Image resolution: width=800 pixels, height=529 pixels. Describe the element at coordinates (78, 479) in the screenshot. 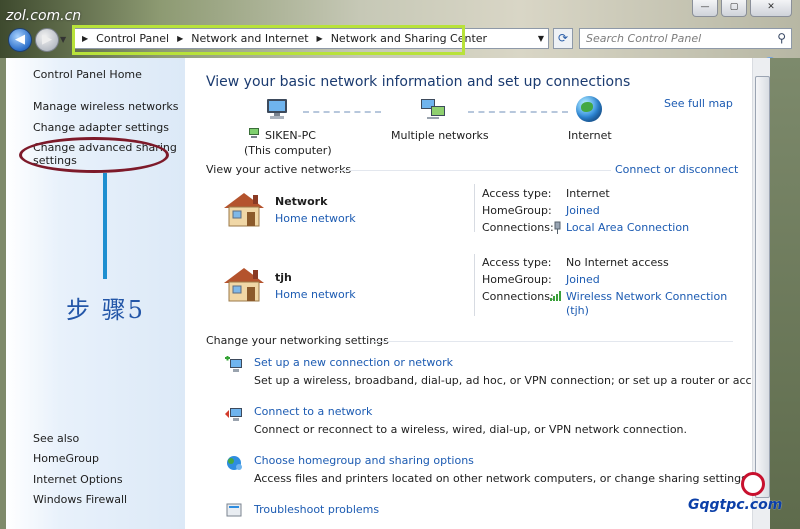

I see `sidebar-internet-options: Internet Options` at that location.